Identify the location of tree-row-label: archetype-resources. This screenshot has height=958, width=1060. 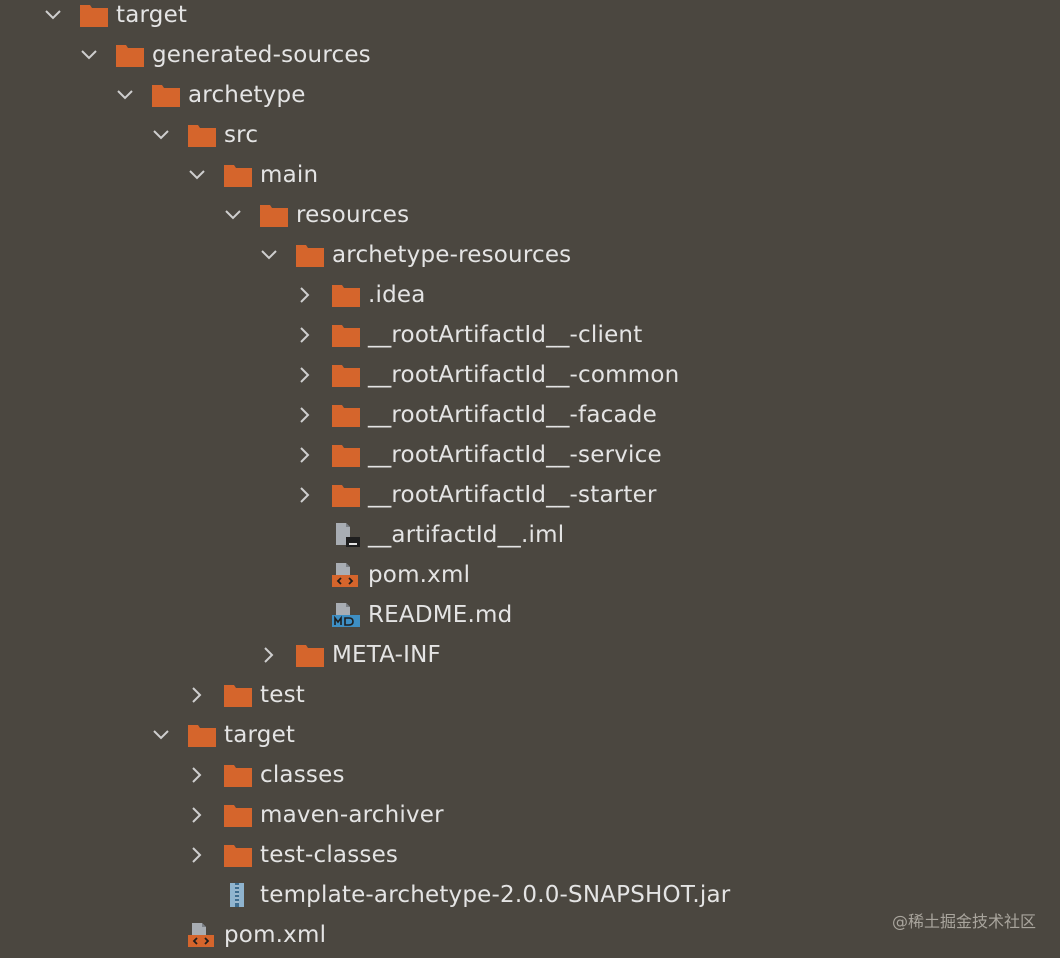
(452, 255).